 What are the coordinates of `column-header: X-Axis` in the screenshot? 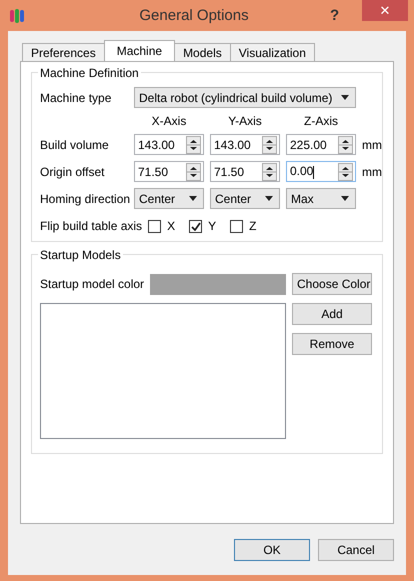 It's located at (169, 121).